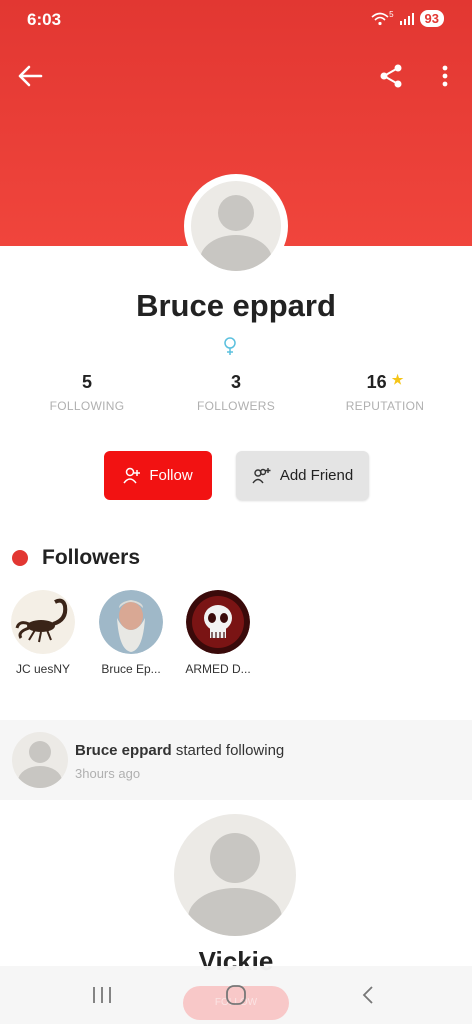 The width and height of the screenshot is (472, 1024). What do you see at coordinates (171, 475) in the screenshot?
I see `follow-button-label: Follow` at bounding box center [171, 475].